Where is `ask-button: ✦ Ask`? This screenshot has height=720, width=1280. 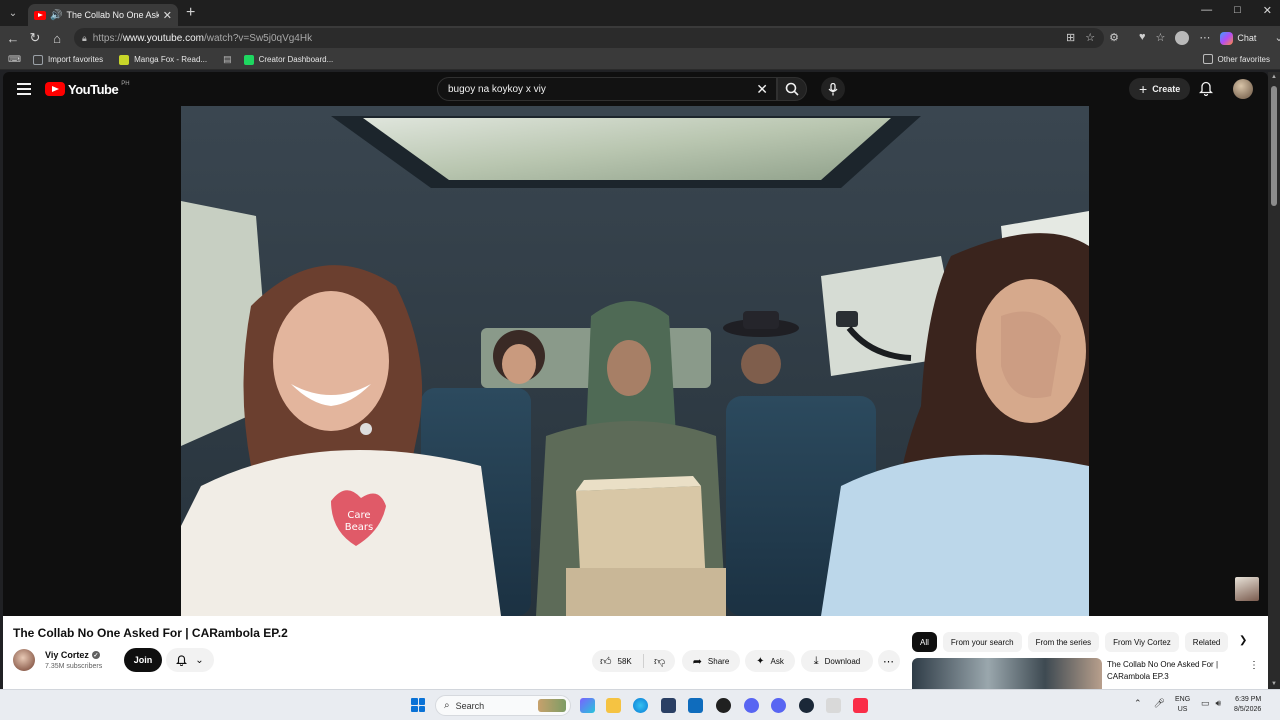 ask-button: ✦ Ask is located at coordinates (770, 661).